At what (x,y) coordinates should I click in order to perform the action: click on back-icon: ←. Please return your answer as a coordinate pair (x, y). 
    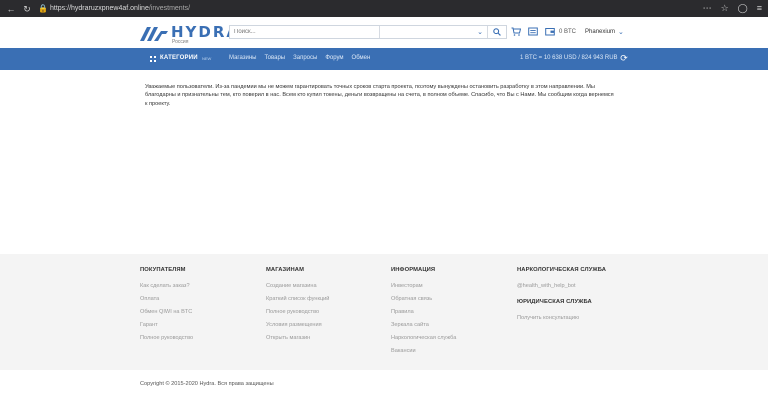
    Looking at the image, I should click on (11, 9).